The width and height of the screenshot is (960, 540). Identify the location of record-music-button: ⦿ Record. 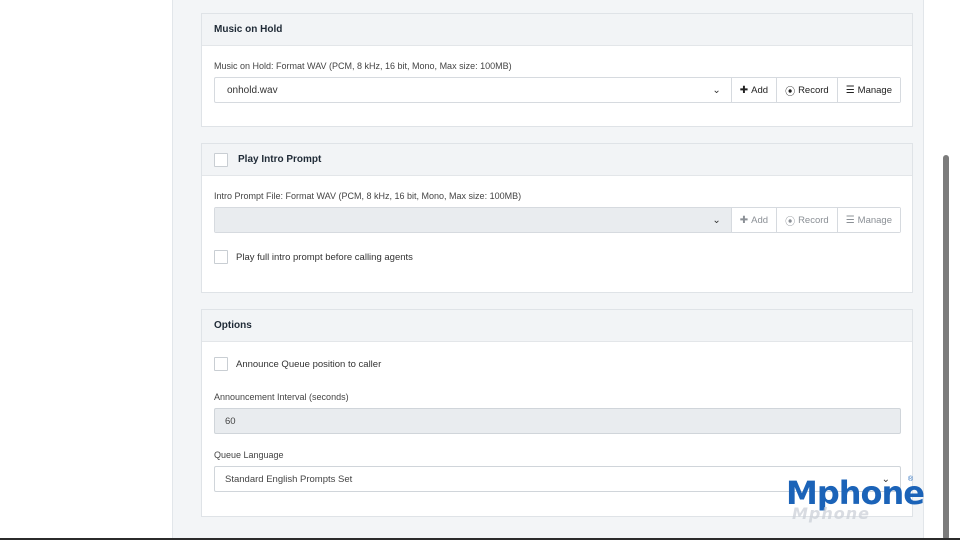
(806, 90).